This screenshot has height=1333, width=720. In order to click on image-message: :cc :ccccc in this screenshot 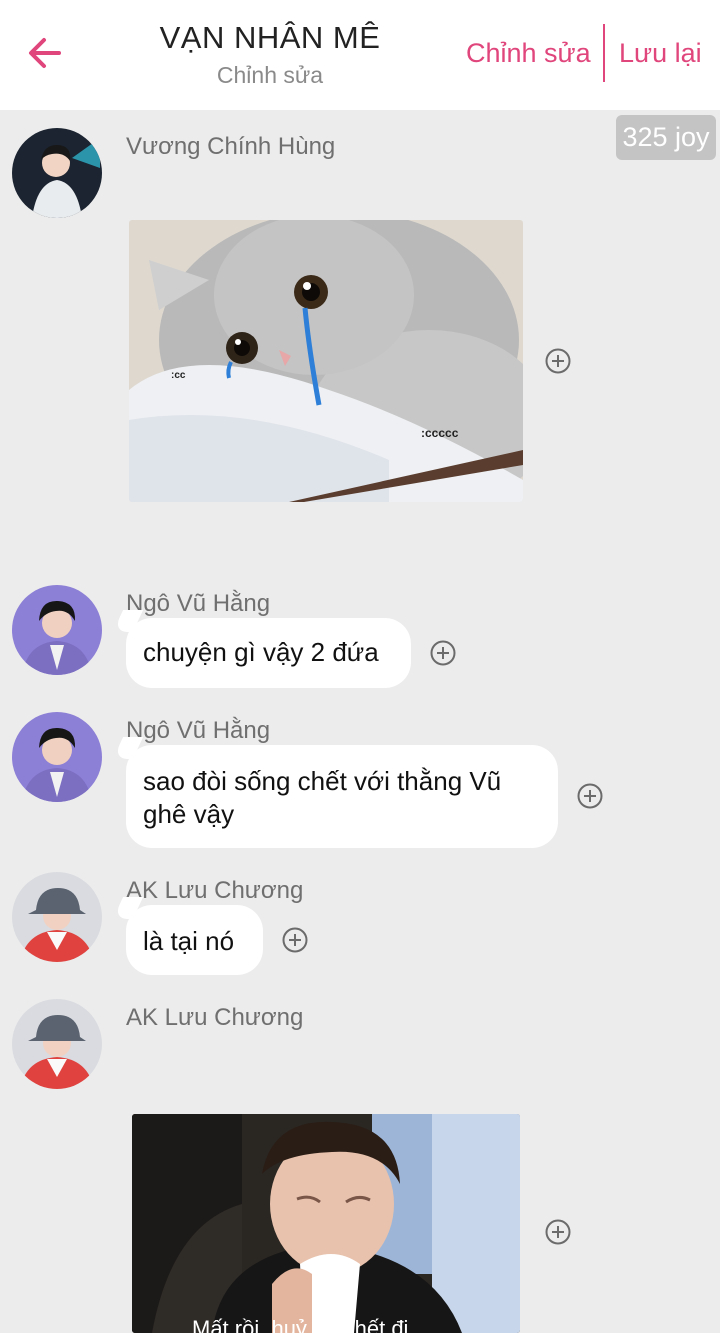, I will do `click(326, 361)`.